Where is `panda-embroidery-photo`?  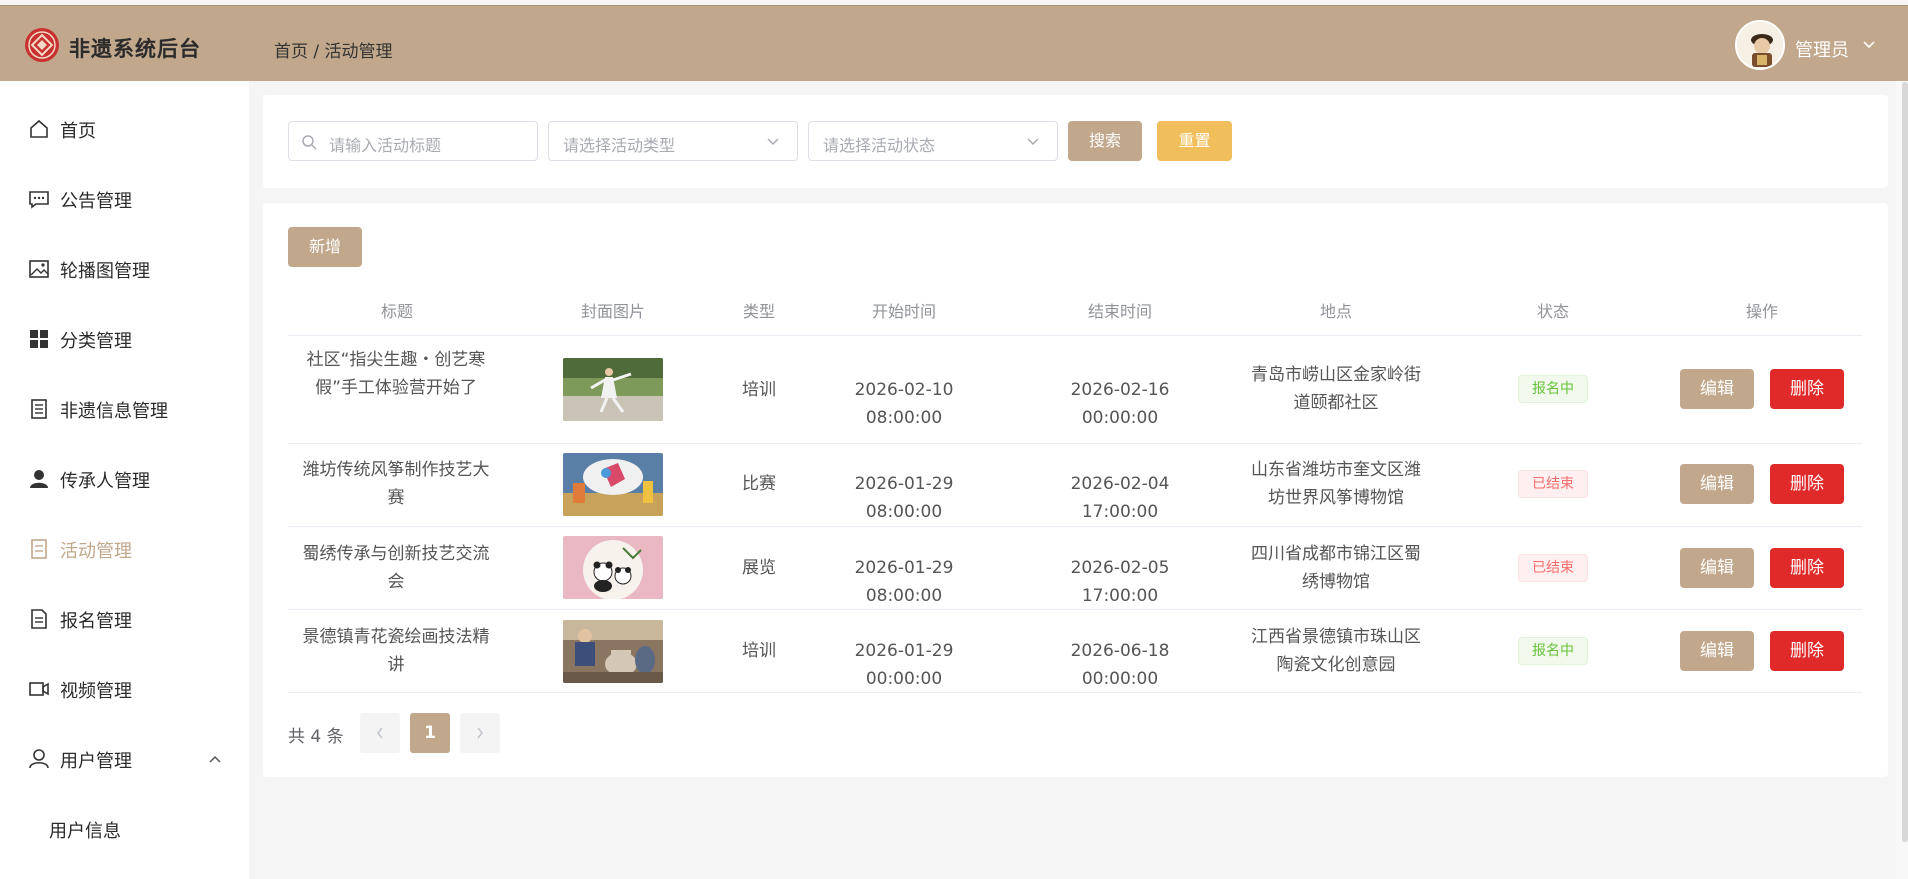
panda-embroidery-photo is located at coordinates (613, 567).